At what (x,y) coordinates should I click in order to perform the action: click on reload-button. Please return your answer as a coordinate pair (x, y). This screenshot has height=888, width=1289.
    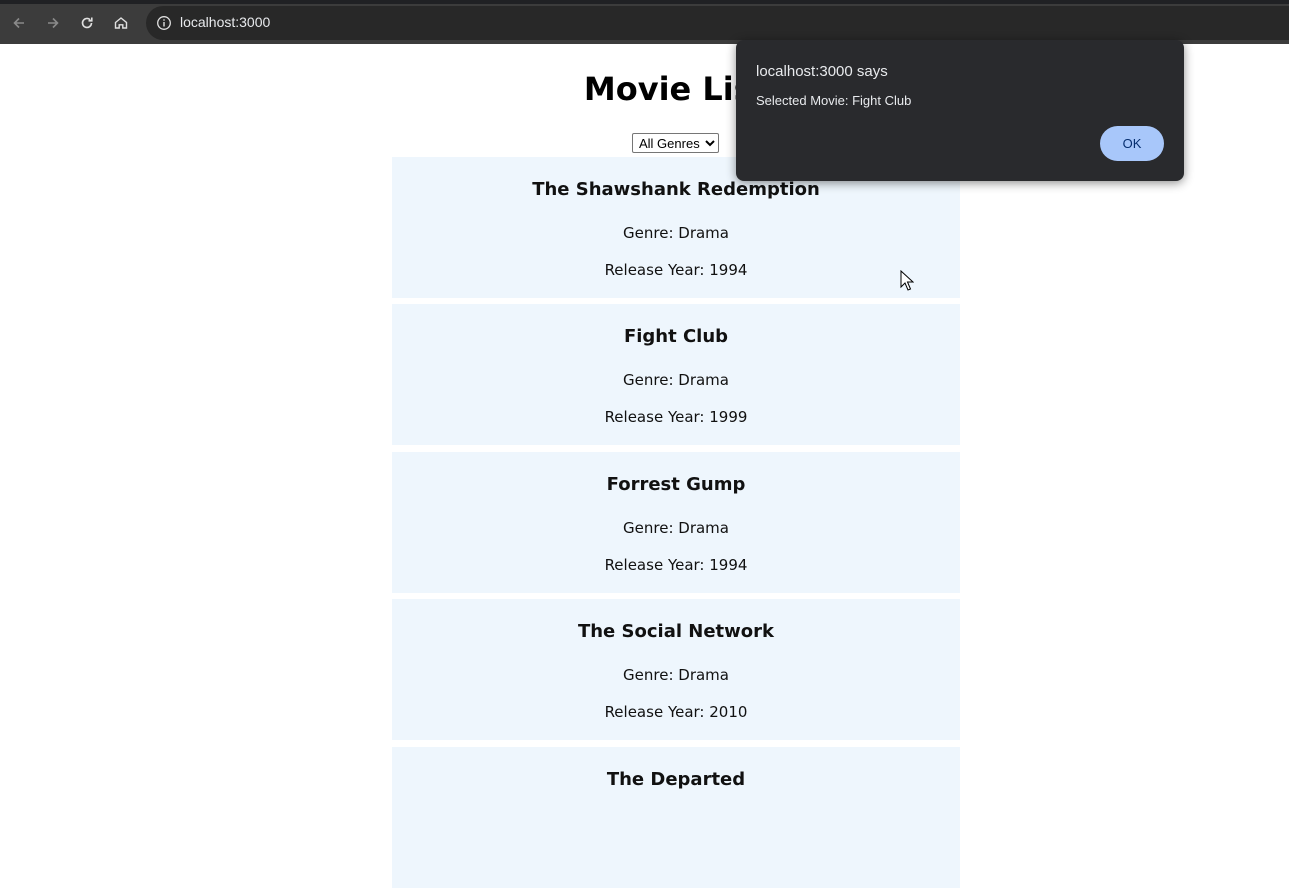
    Looking at the image, I should click on (87, 23).